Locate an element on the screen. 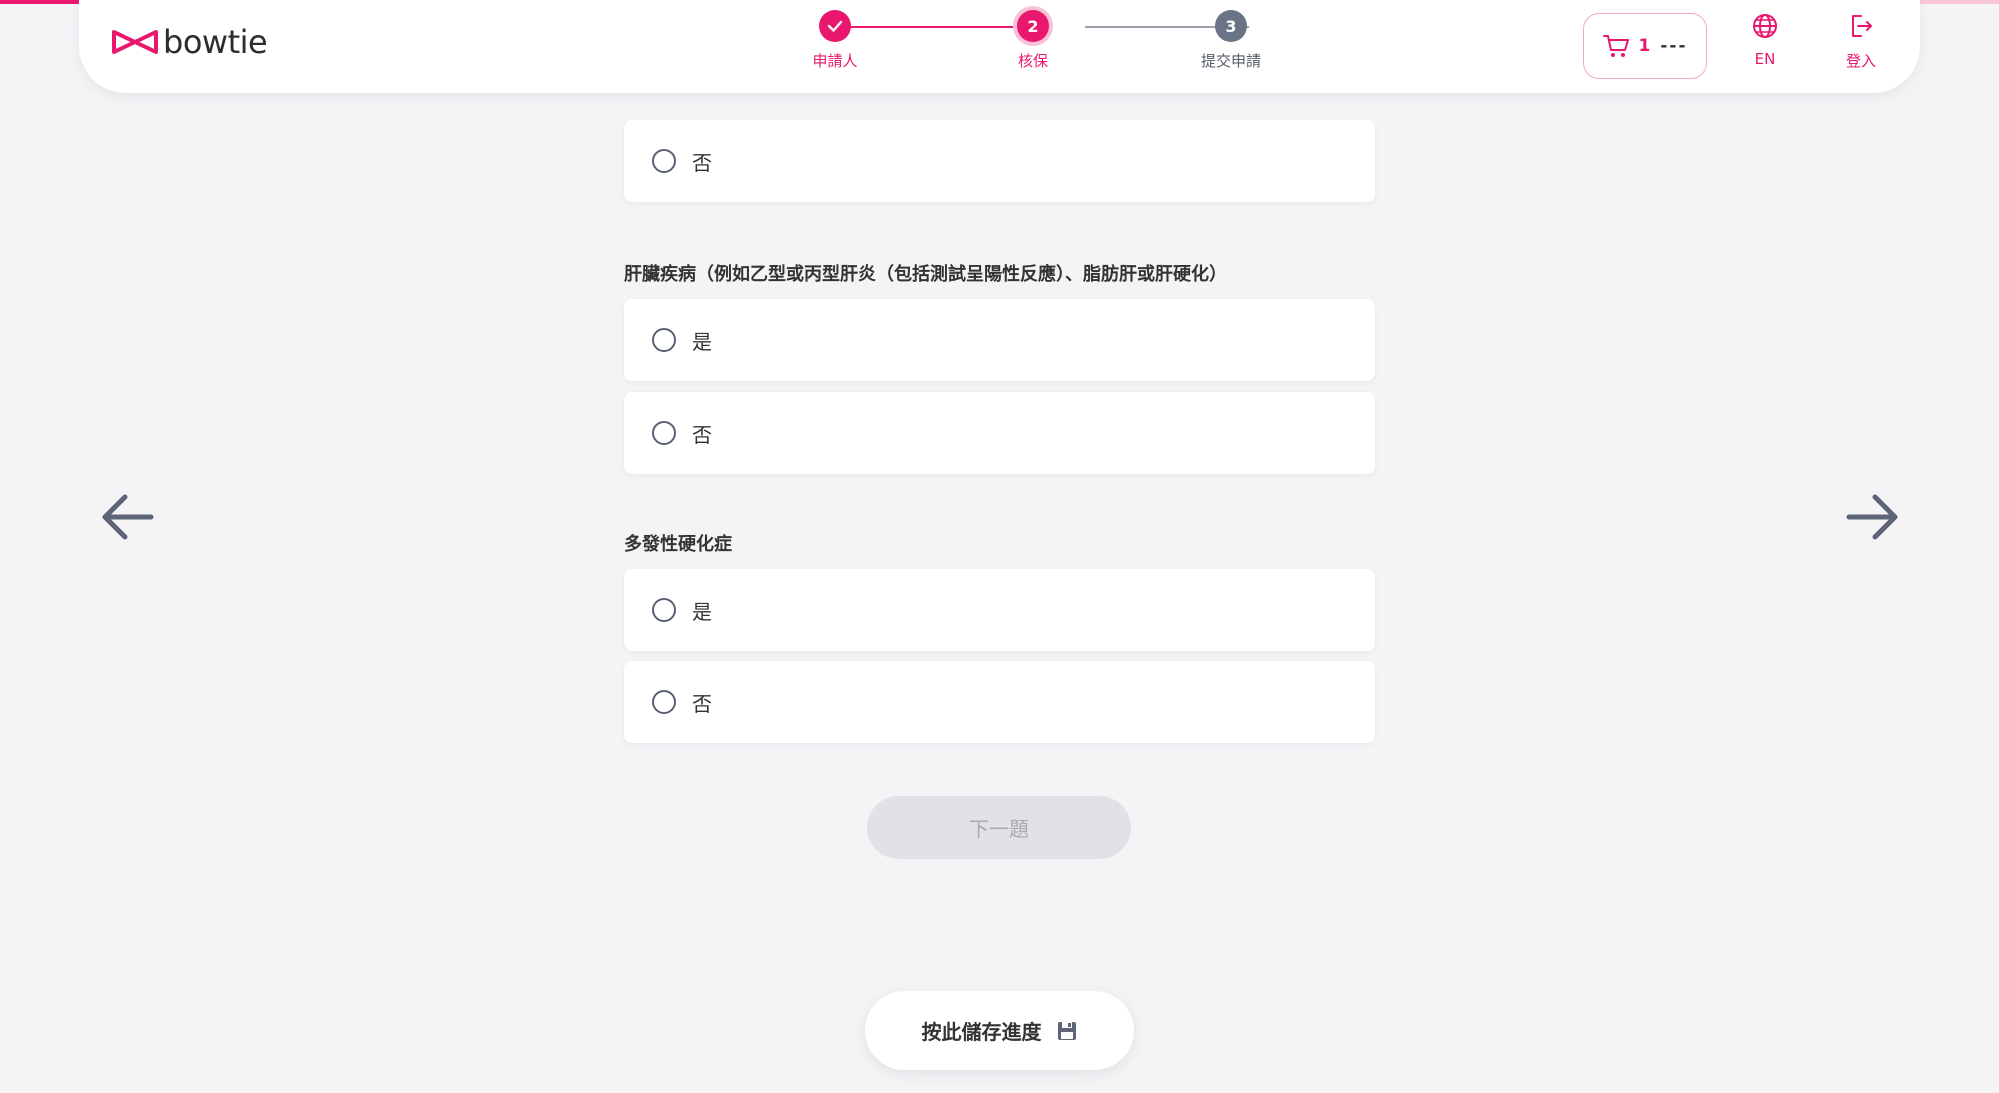  login-button: 登入 is located at coordinates (1861, 41).